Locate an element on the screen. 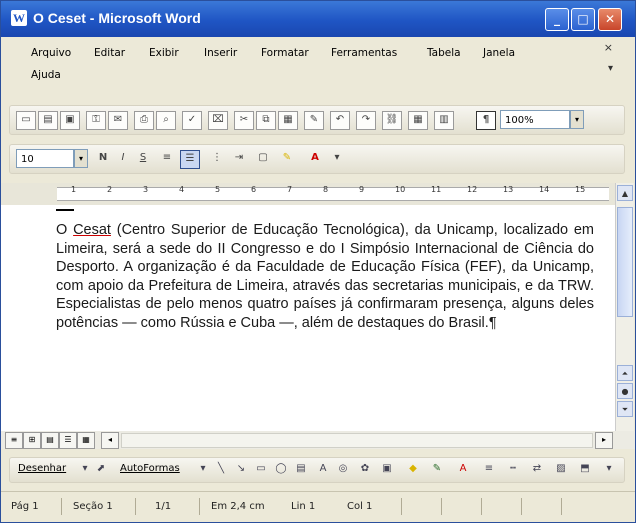  open-icon: ▤ is located at coordinates (48, 120).